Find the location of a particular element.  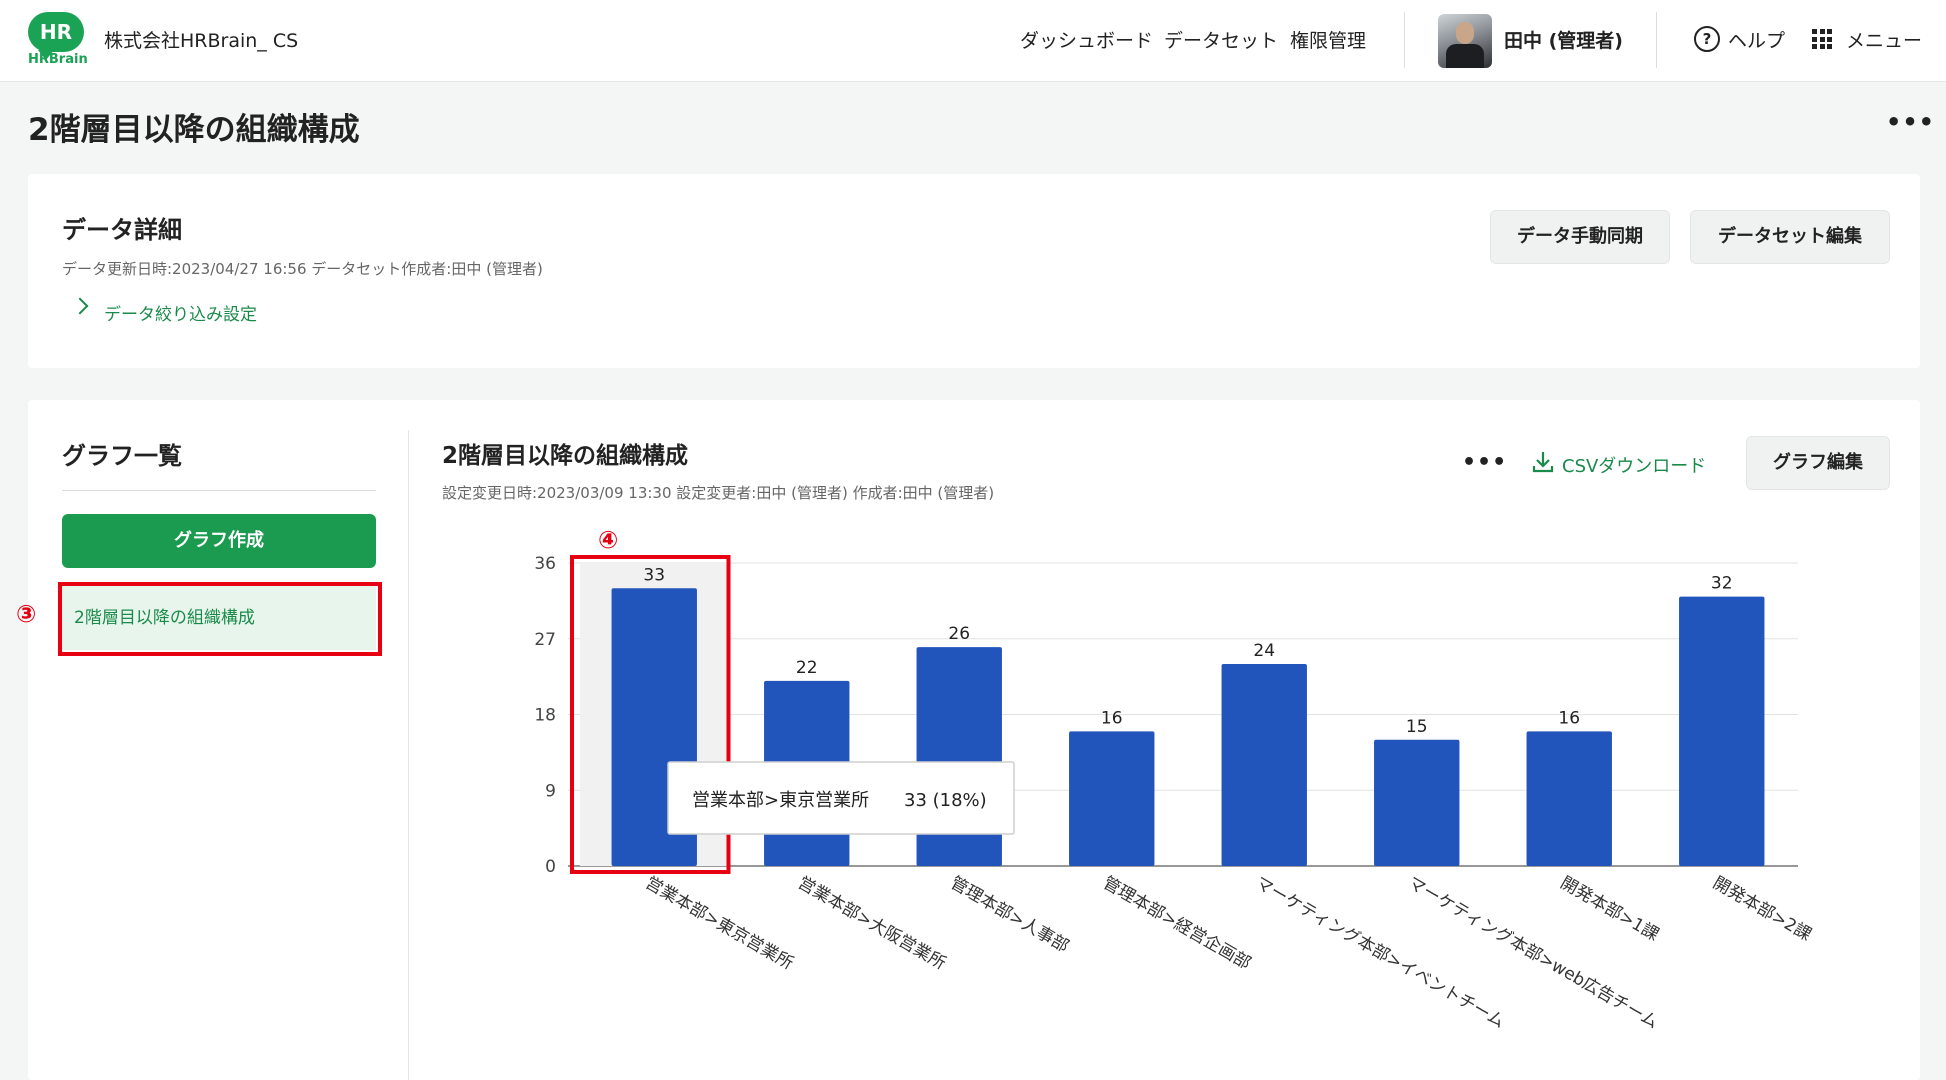

data-label: 33 is located at coordinates (654, 575).